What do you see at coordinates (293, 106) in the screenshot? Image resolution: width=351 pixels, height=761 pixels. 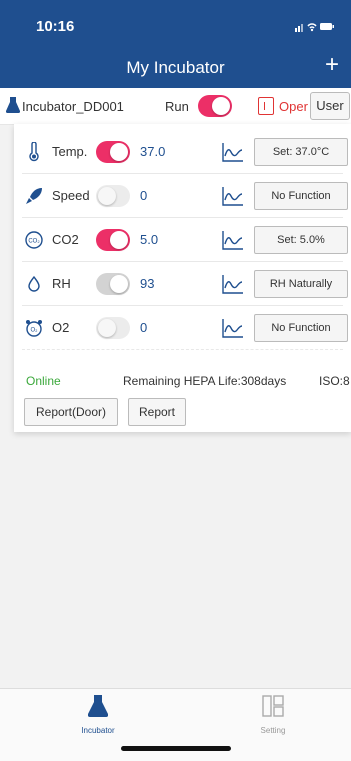 I see `oper-label: Oper` at bounding box center [293, 106].